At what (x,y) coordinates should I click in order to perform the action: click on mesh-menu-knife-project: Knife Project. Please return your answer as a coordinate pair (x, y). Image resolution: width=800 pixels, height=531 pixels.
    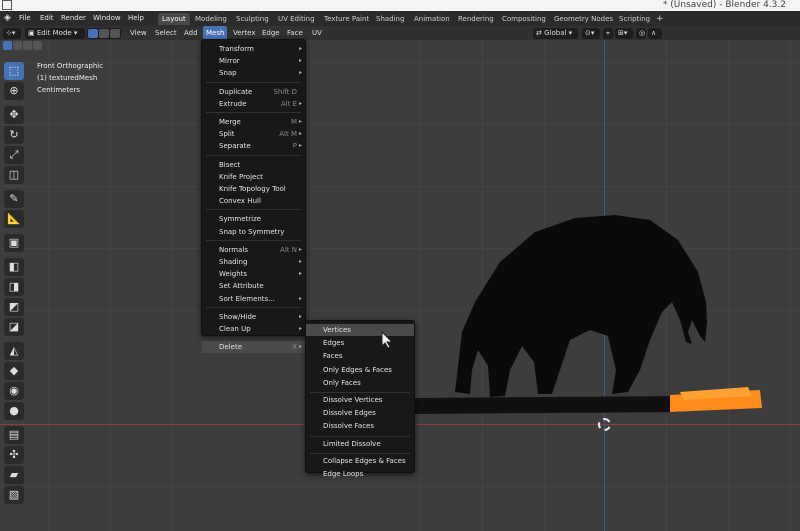
    Looking at the image, I should click on (253, 177).